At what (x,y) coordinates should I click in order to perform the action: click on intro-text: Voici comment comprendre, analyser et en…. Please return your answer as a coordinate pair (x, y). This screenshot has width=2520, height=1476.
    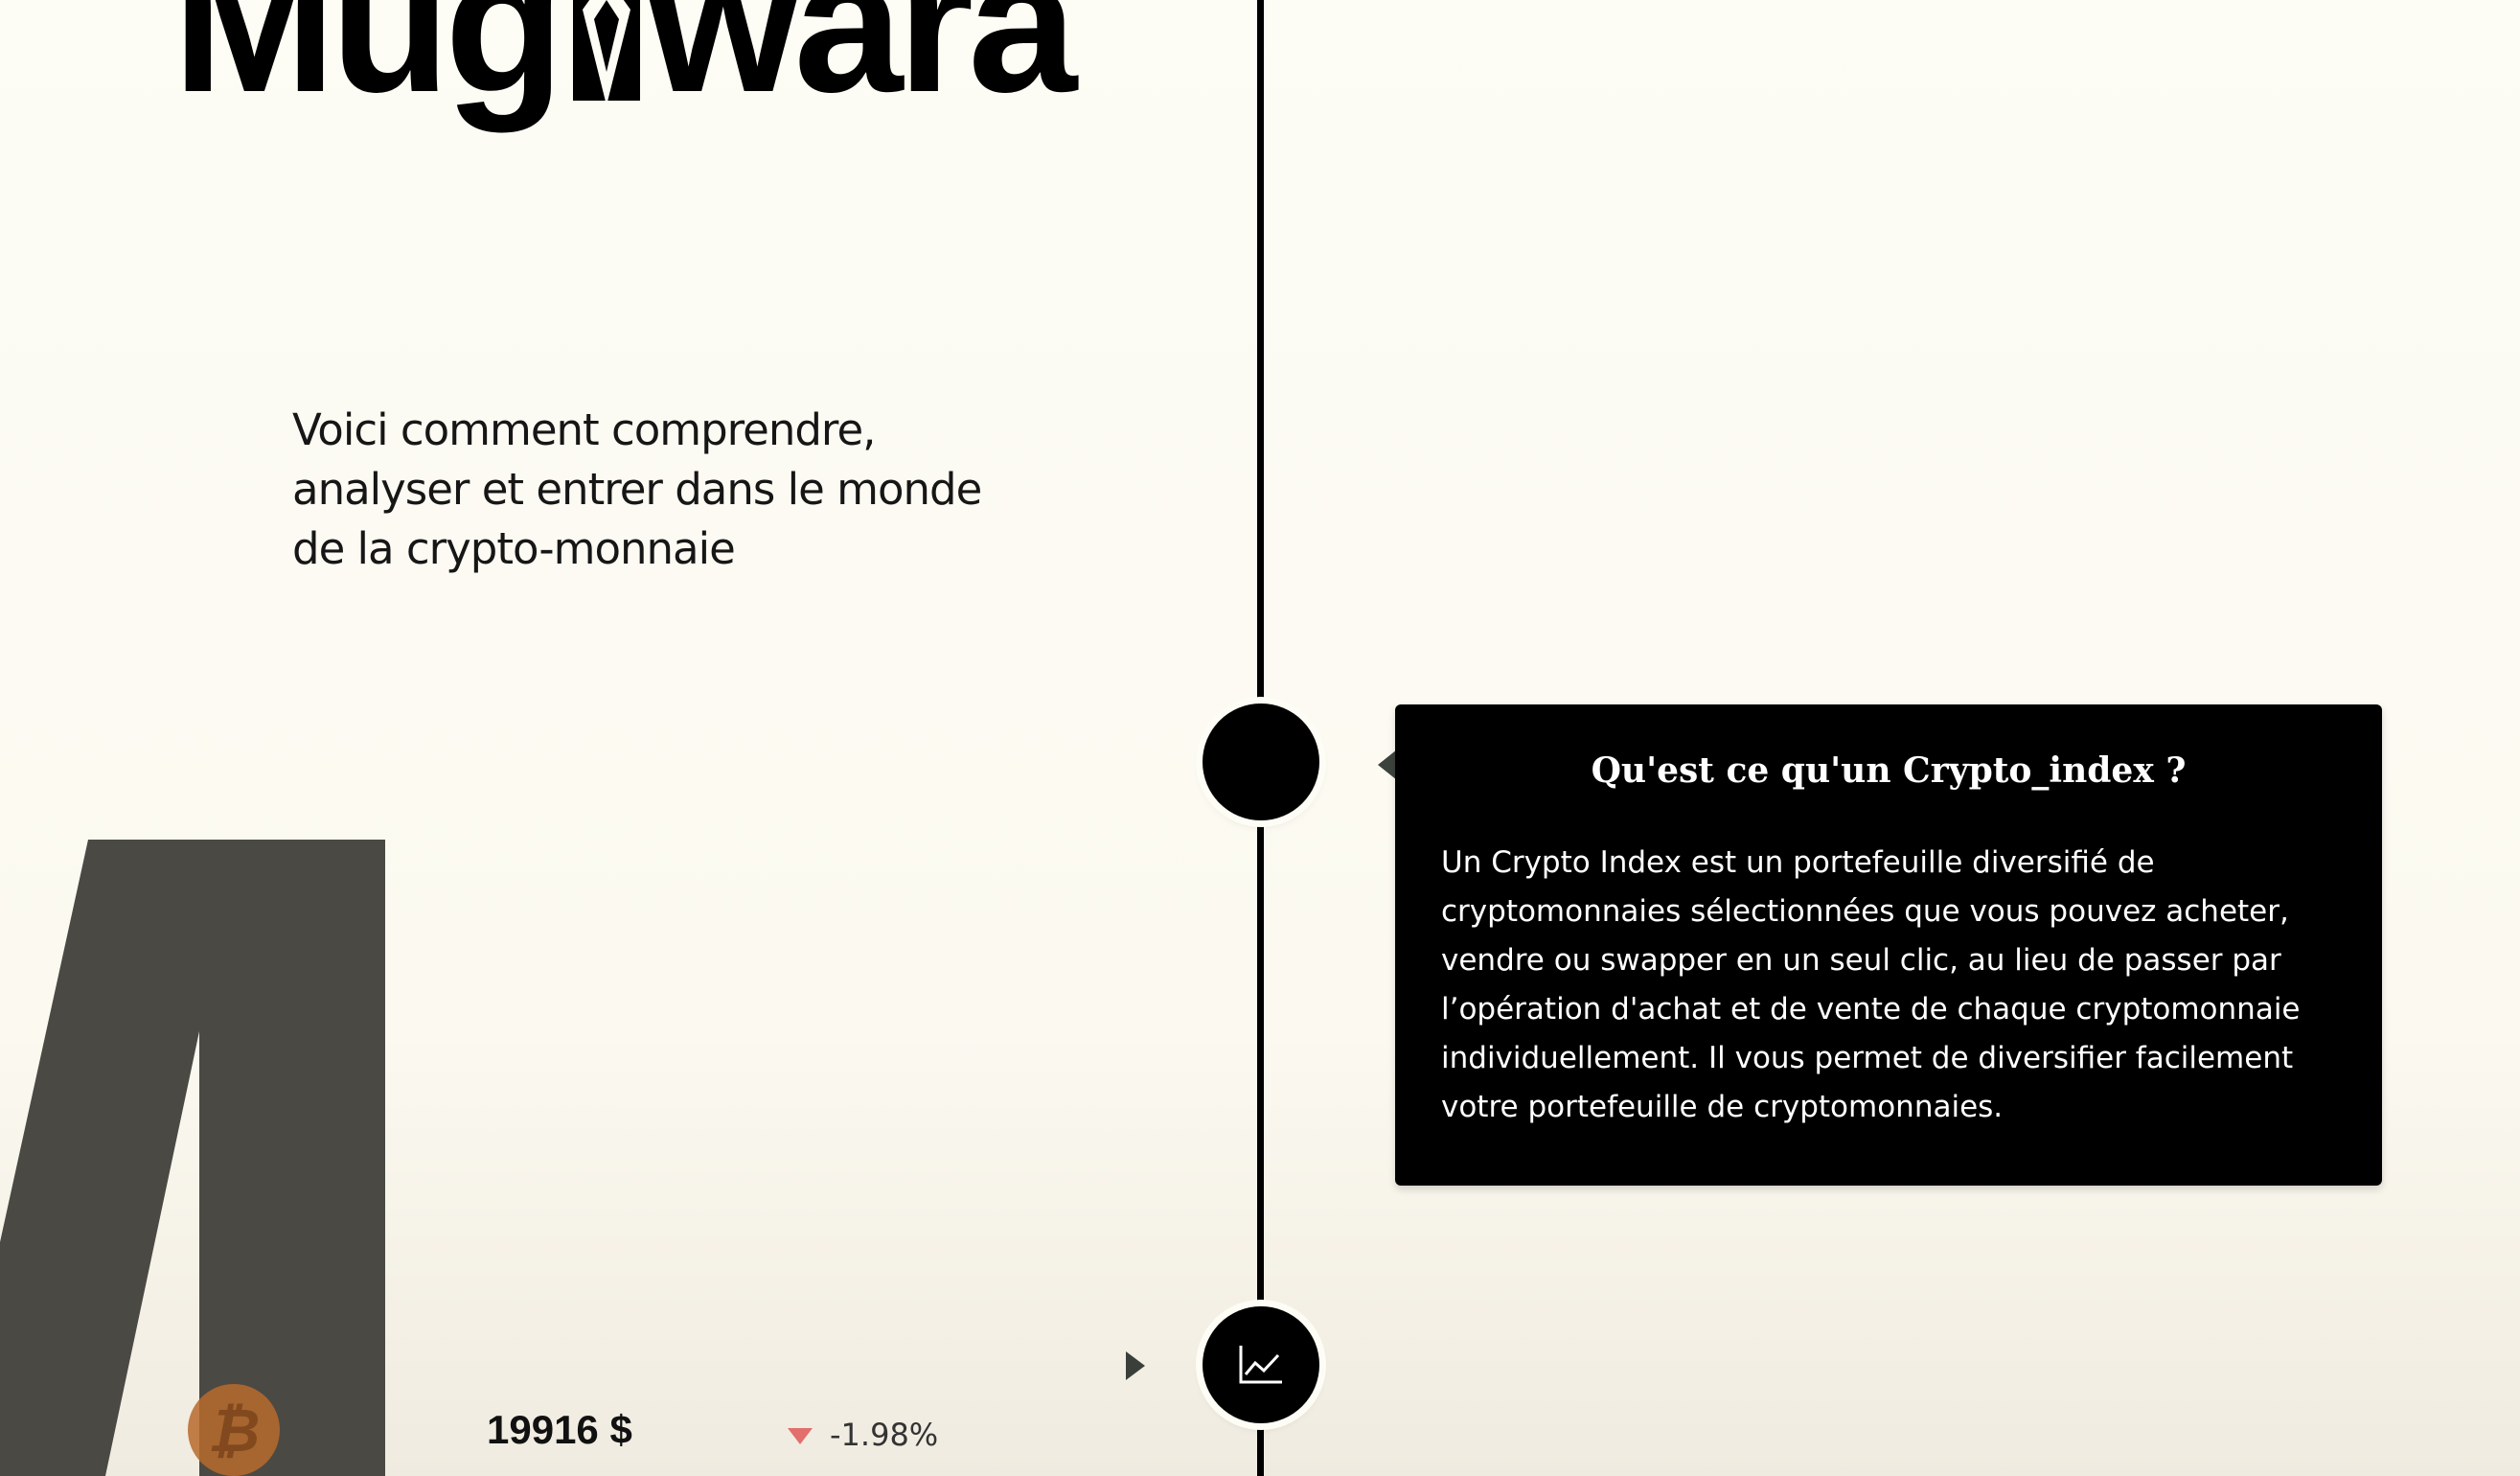
    Looking at the image, I should click on (637, 489).